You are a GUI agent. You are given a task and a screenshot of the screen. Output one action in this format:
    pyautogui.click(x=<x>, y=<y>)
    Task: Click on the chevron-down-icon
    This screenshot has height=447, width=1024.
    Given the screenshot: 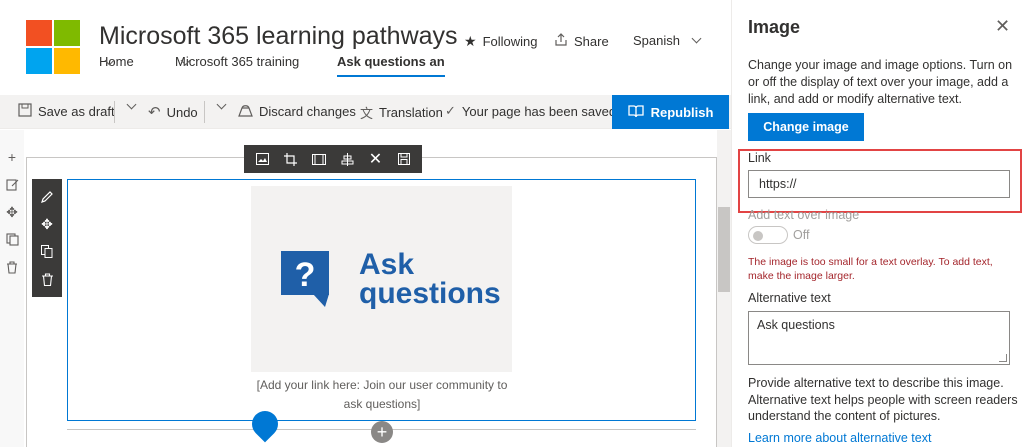 What is the action you would take?
    pyautogui.click(x=696, y=38)
    